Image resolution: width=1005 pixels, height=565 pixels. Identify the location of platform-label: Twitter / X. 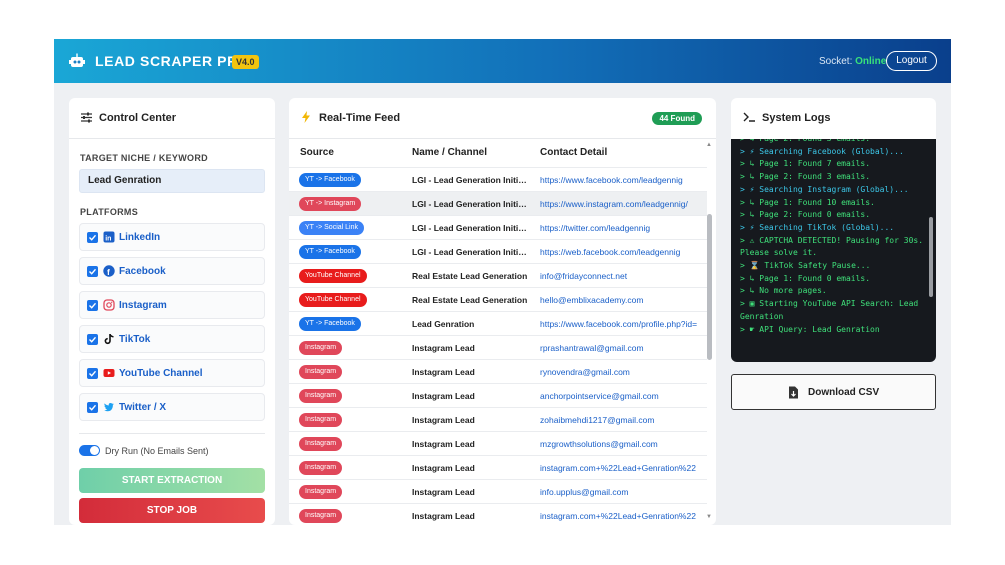
(143, 407).